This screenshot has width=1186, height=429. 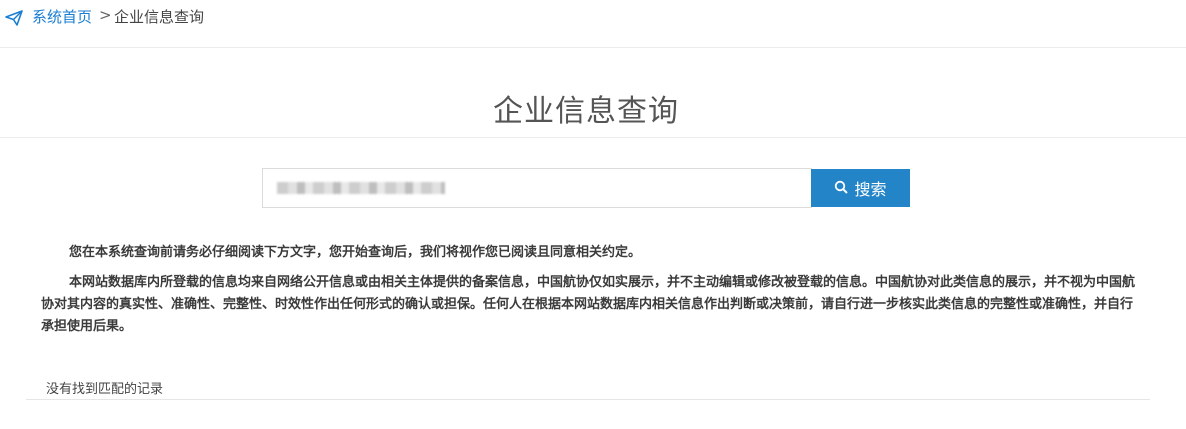 I want to click on breadcrumb-current: 企业信息查询, so click(x=159, y=17).